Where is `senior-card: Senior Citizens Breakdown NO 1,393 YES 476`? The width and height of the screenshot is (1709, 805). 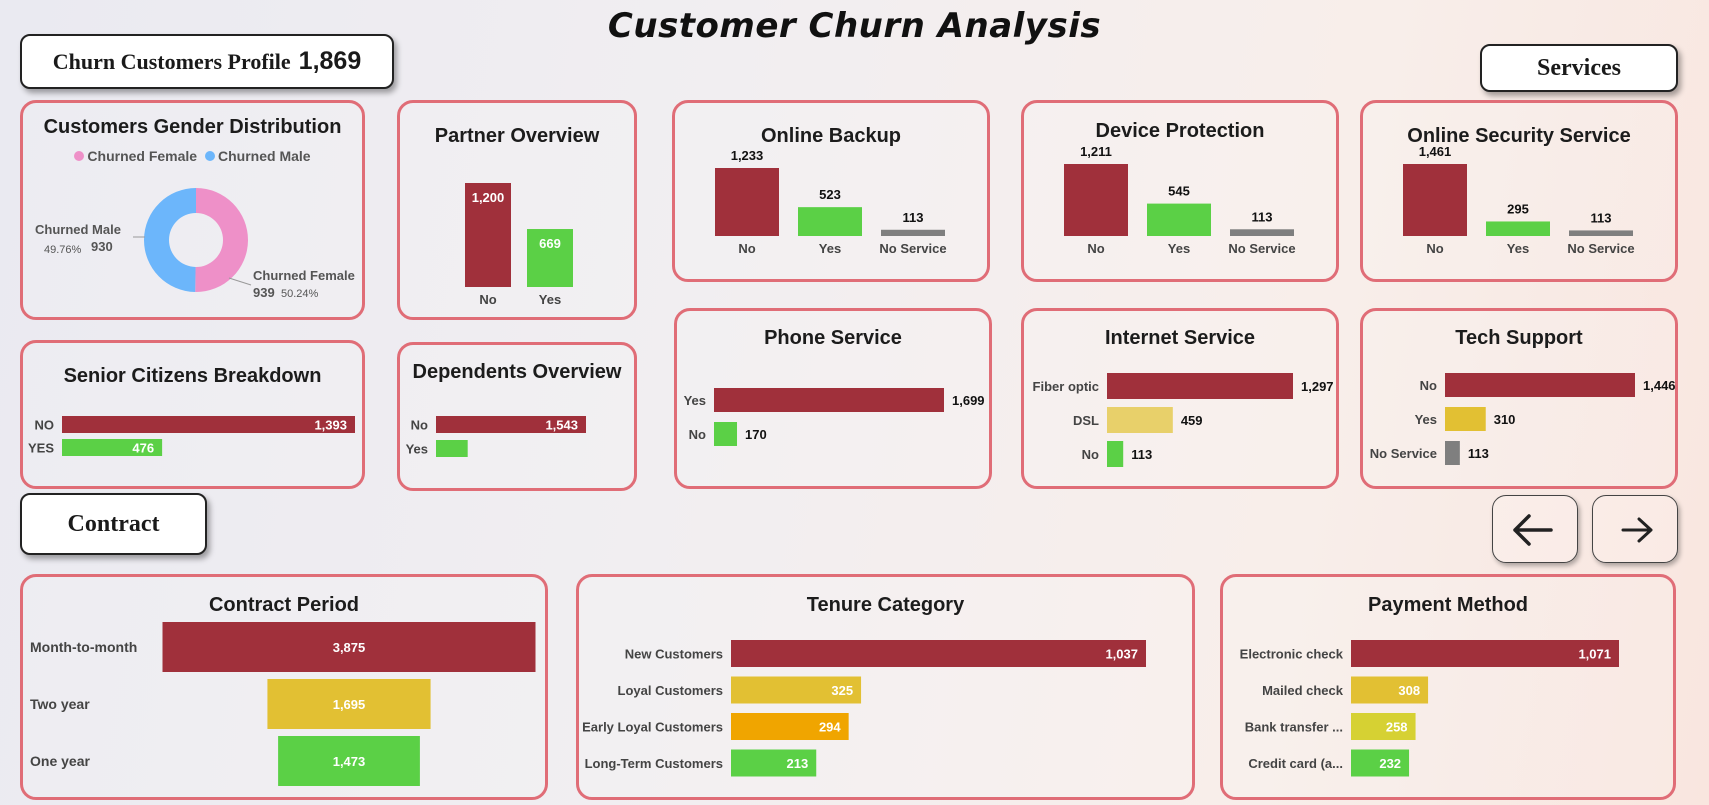
senior-card: Senior Citizens Breakdown NO 1,393 YES 476 is located at coordinates (192, 414).